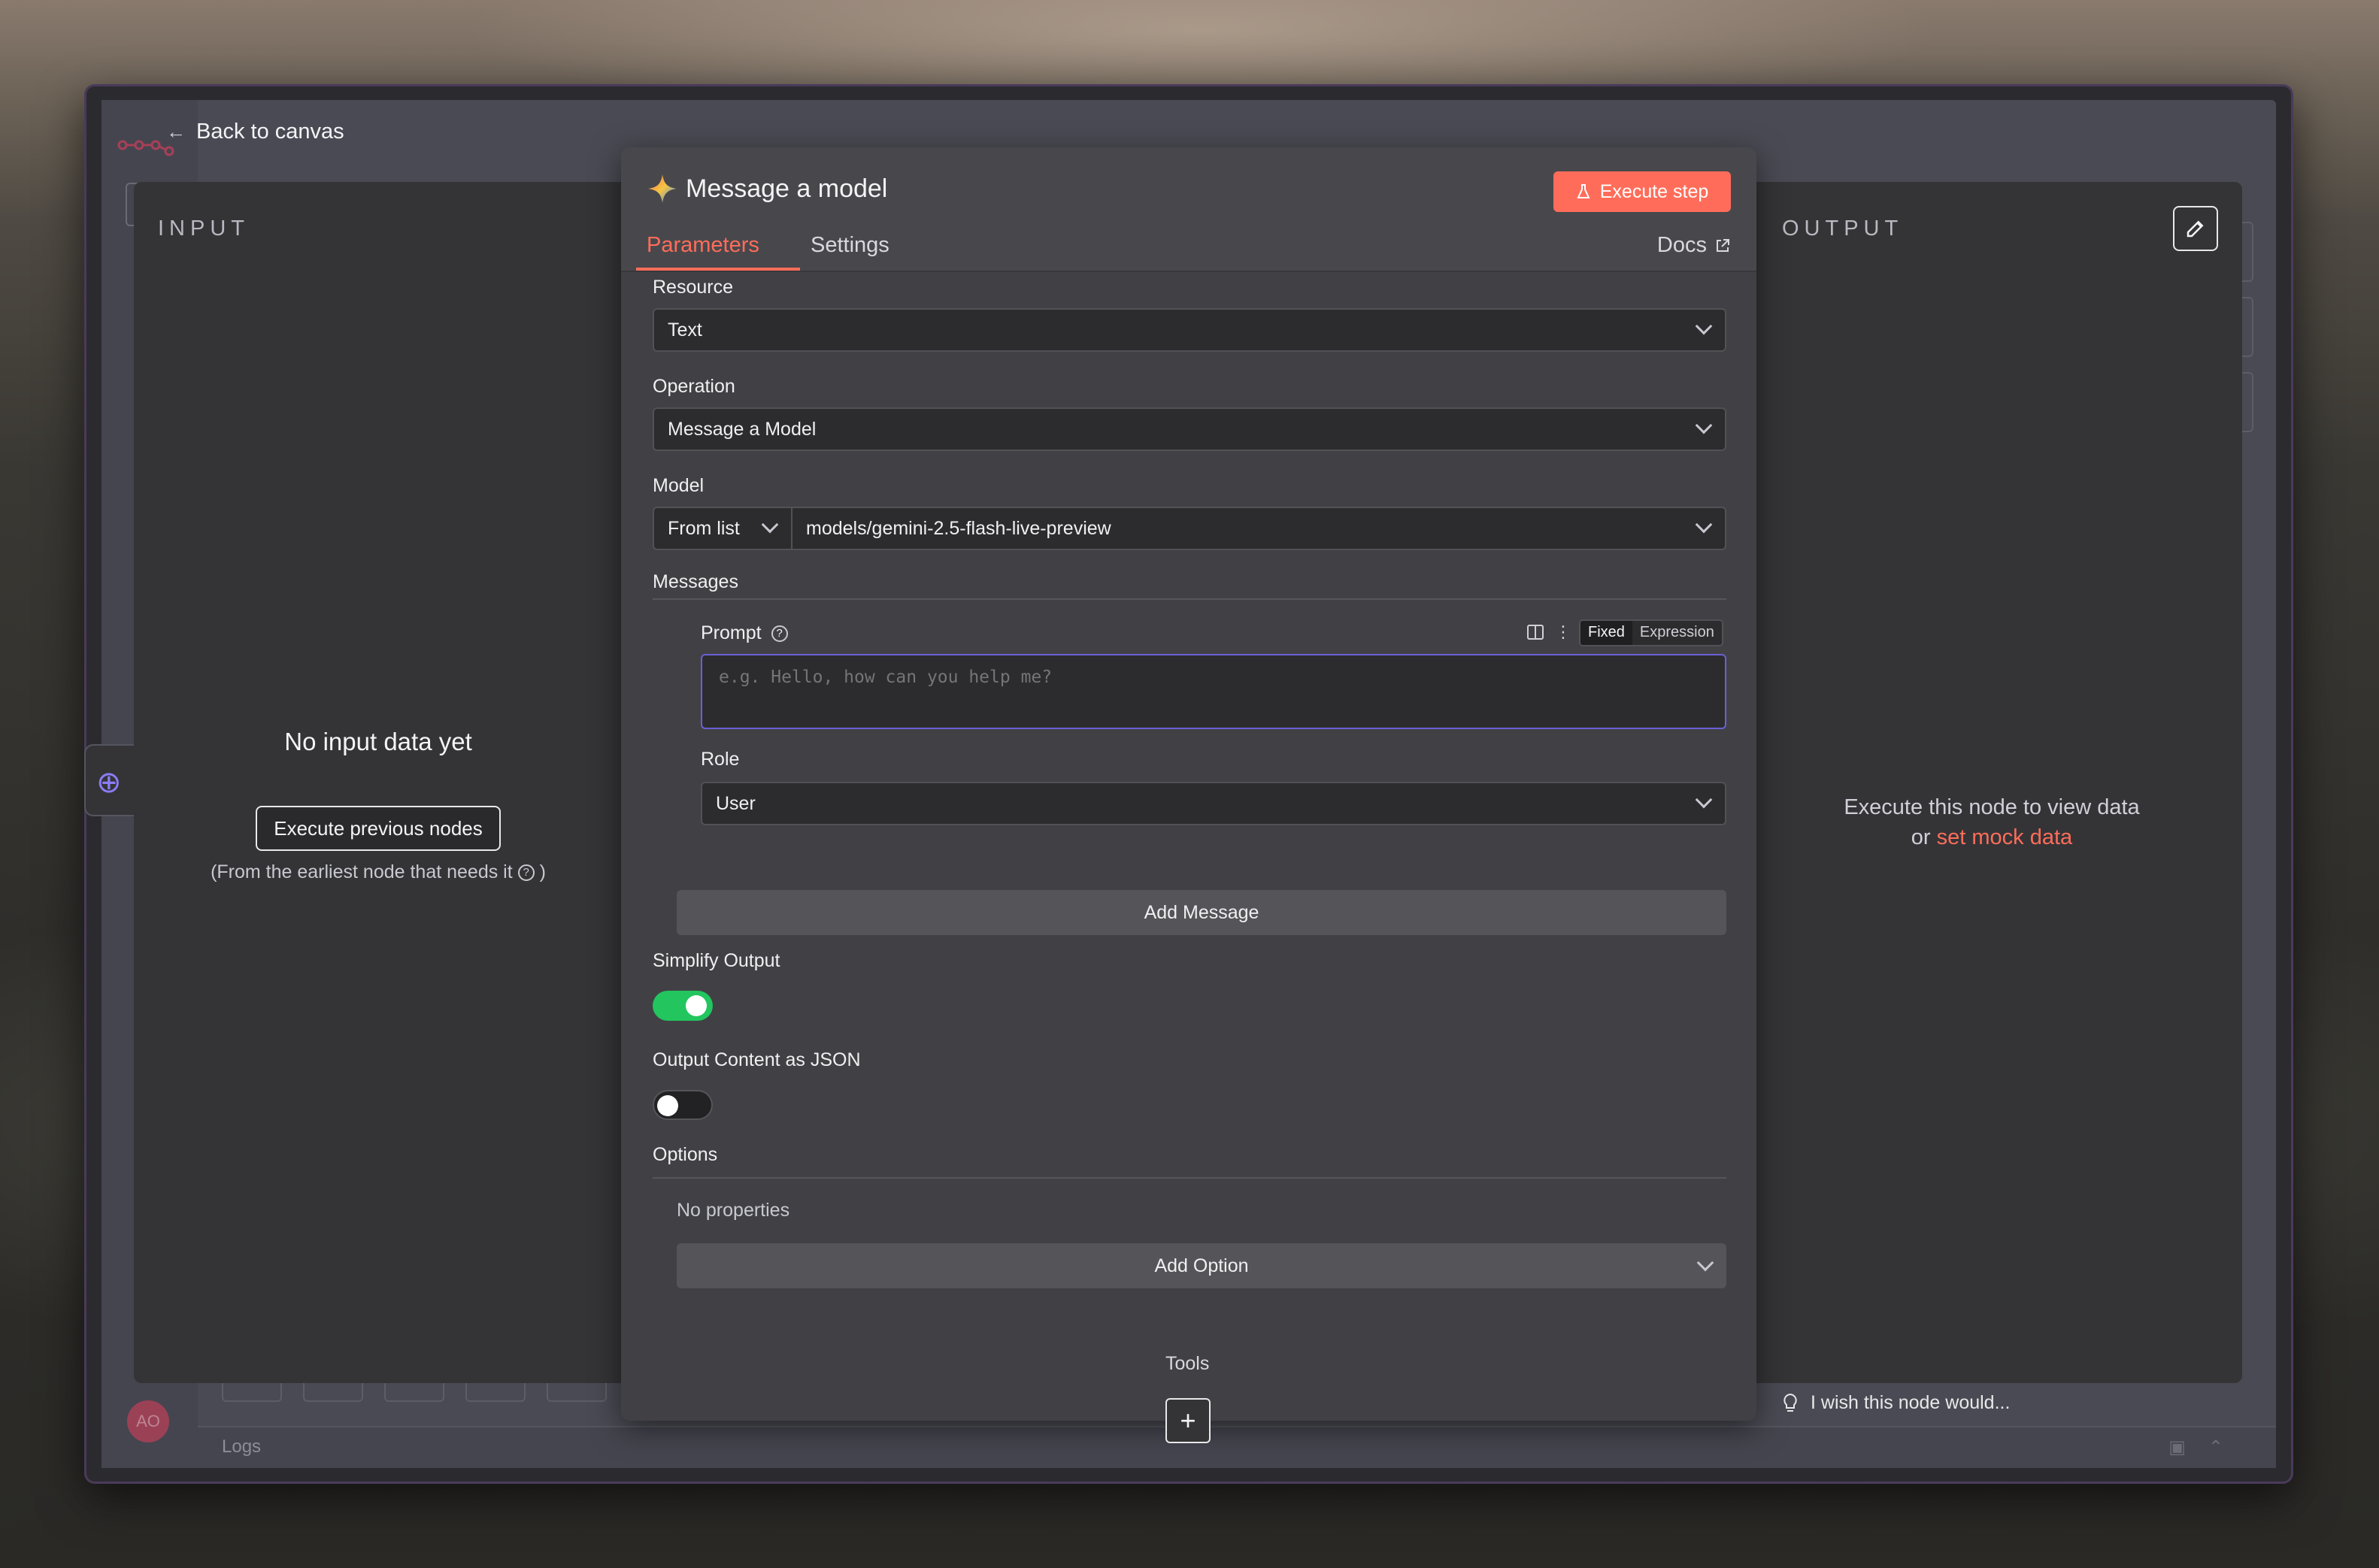 The image size is (2379, 1568). I want to click on panel-icon, so click(1535, 632).